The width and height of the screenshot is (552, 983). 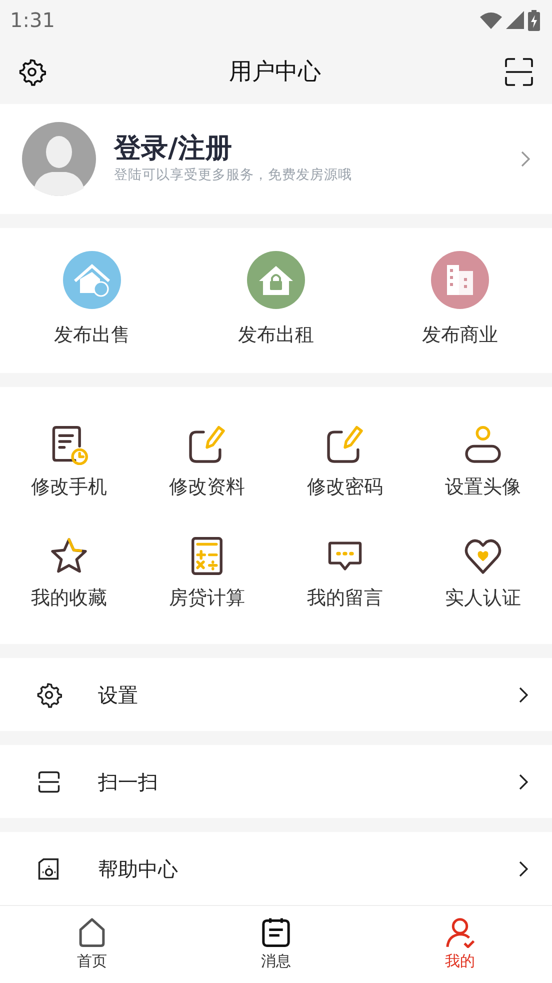 I want to click on house-lock-icon, so click(x=276, y=280).